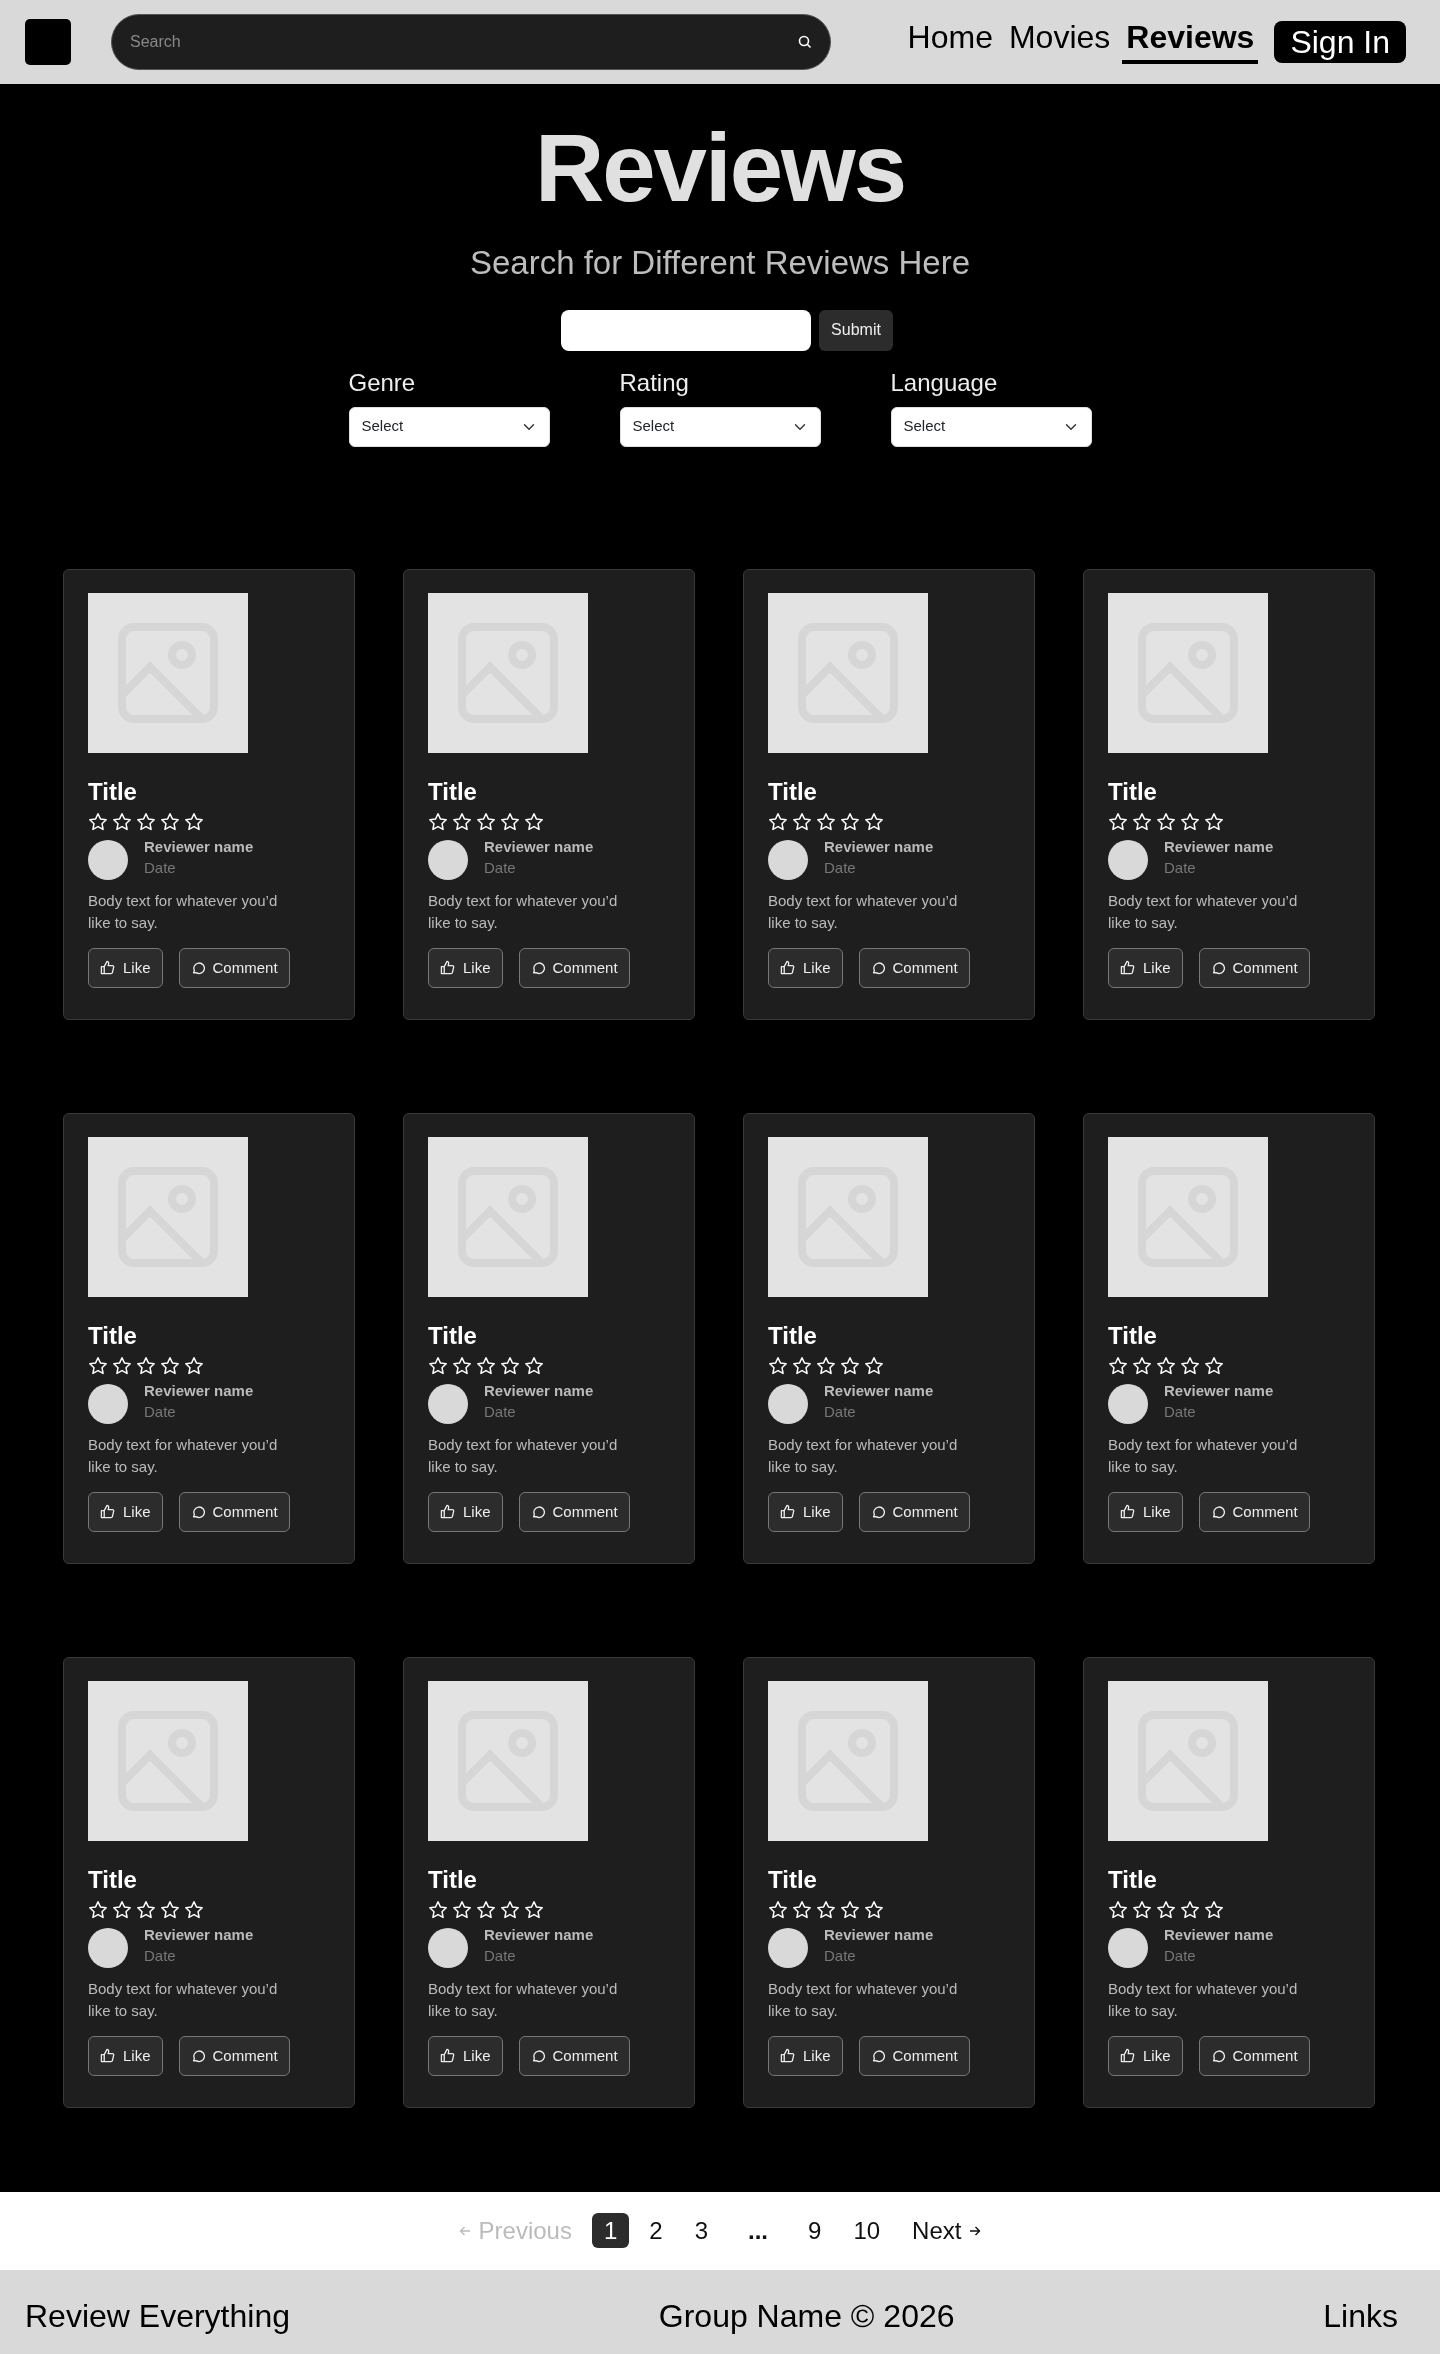  What do you see at coordinates (856, 330) in the screenshot?
I see `submit-button: Submit` at bounding box center [856, 330].